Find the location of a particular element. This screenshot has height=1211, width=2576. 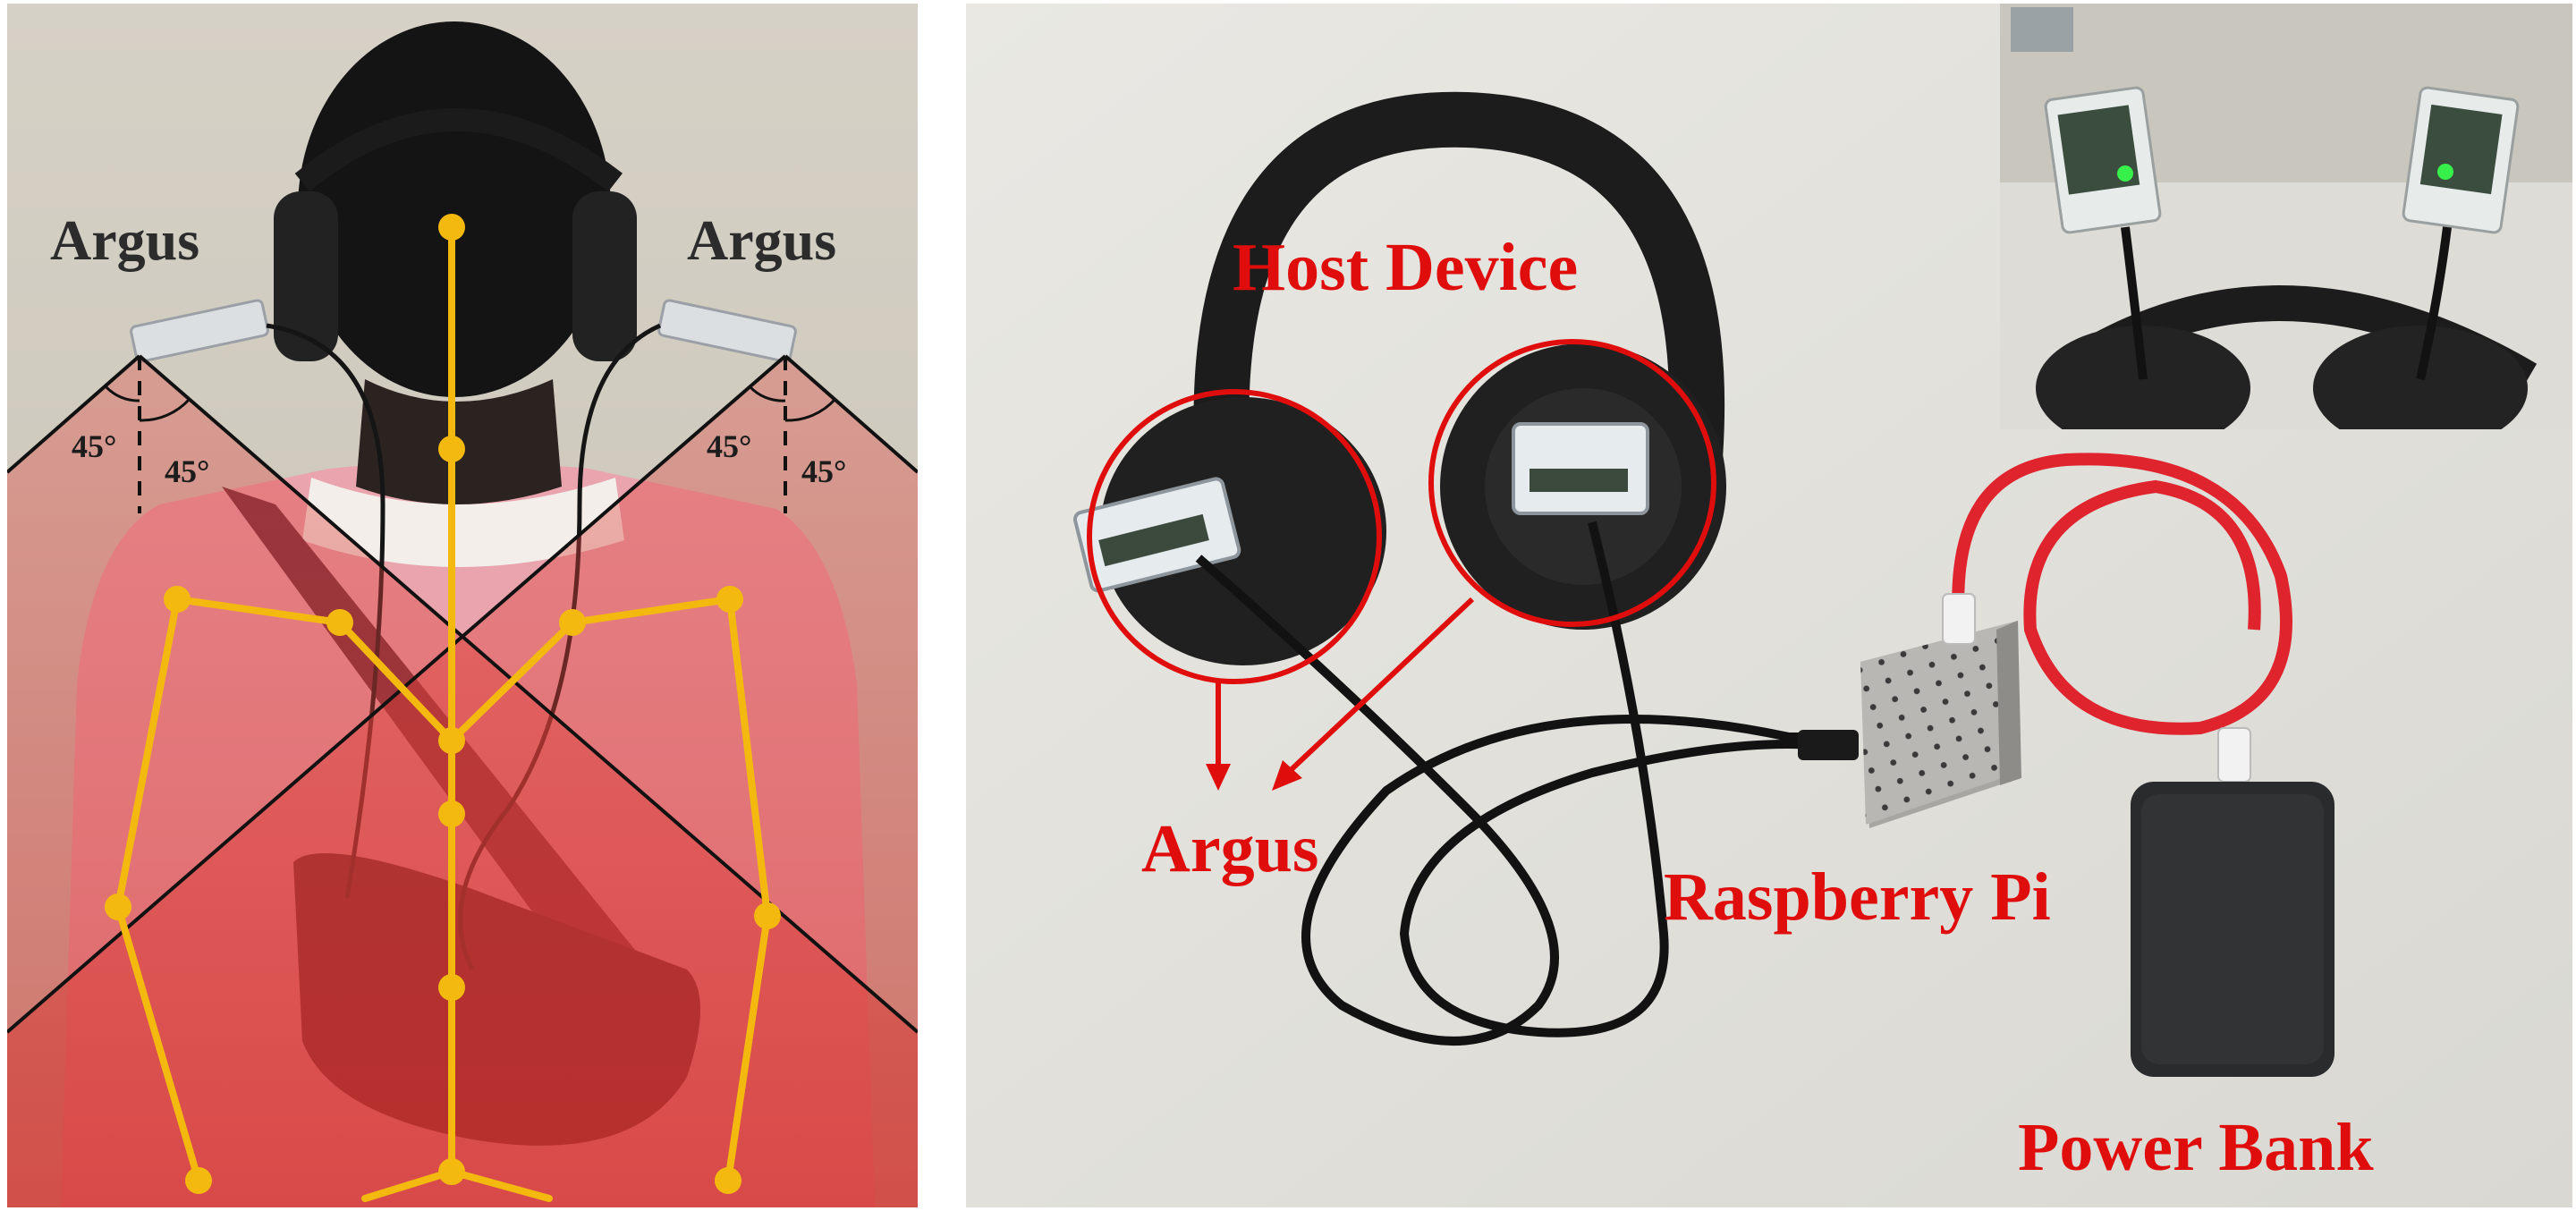

usb-plug is located at coordinates (1828, 745).